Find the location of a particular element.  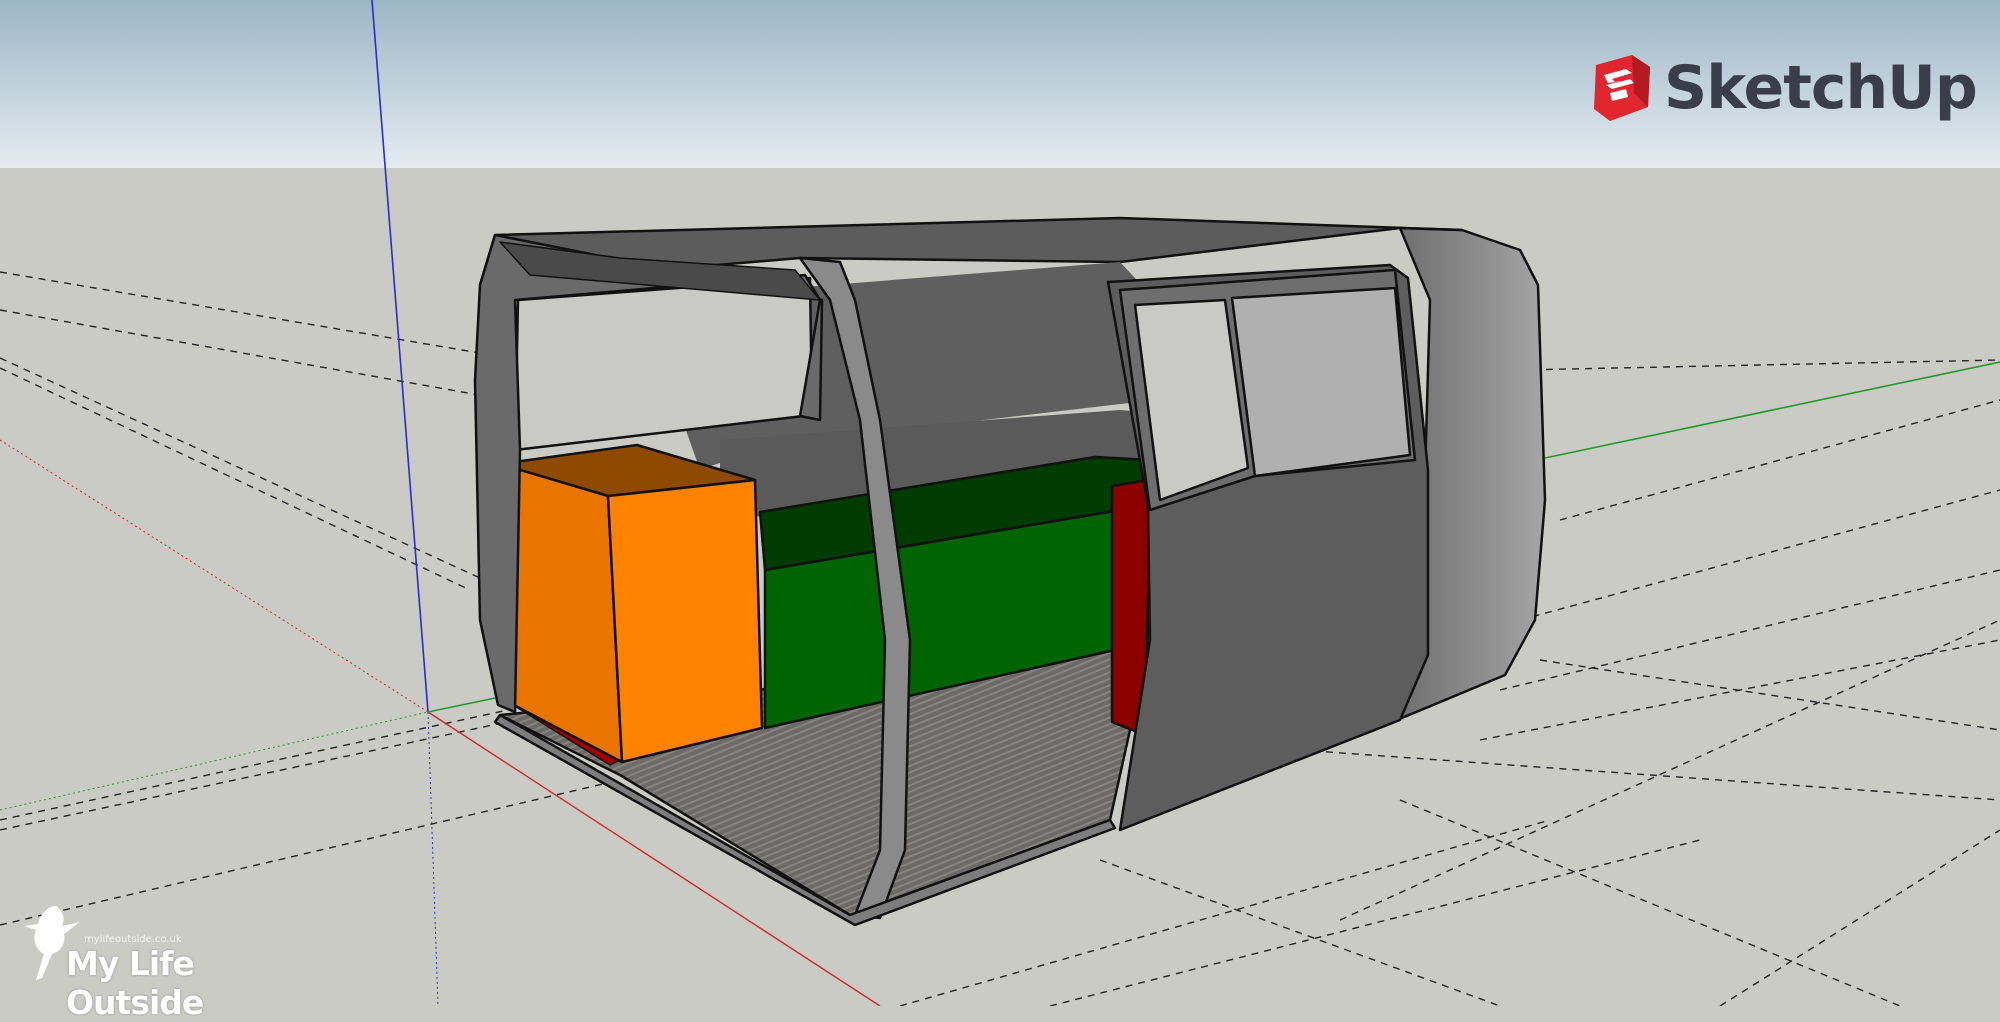

watermark: mylifeoutside.co.uk My Life Outside is located at coordinates (172, 961).